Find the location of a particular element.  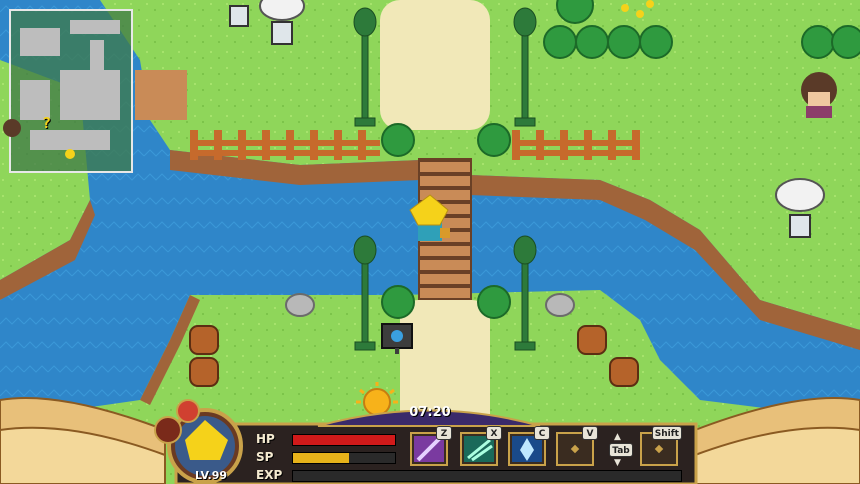

minimap is located at coordinates (68, 91).